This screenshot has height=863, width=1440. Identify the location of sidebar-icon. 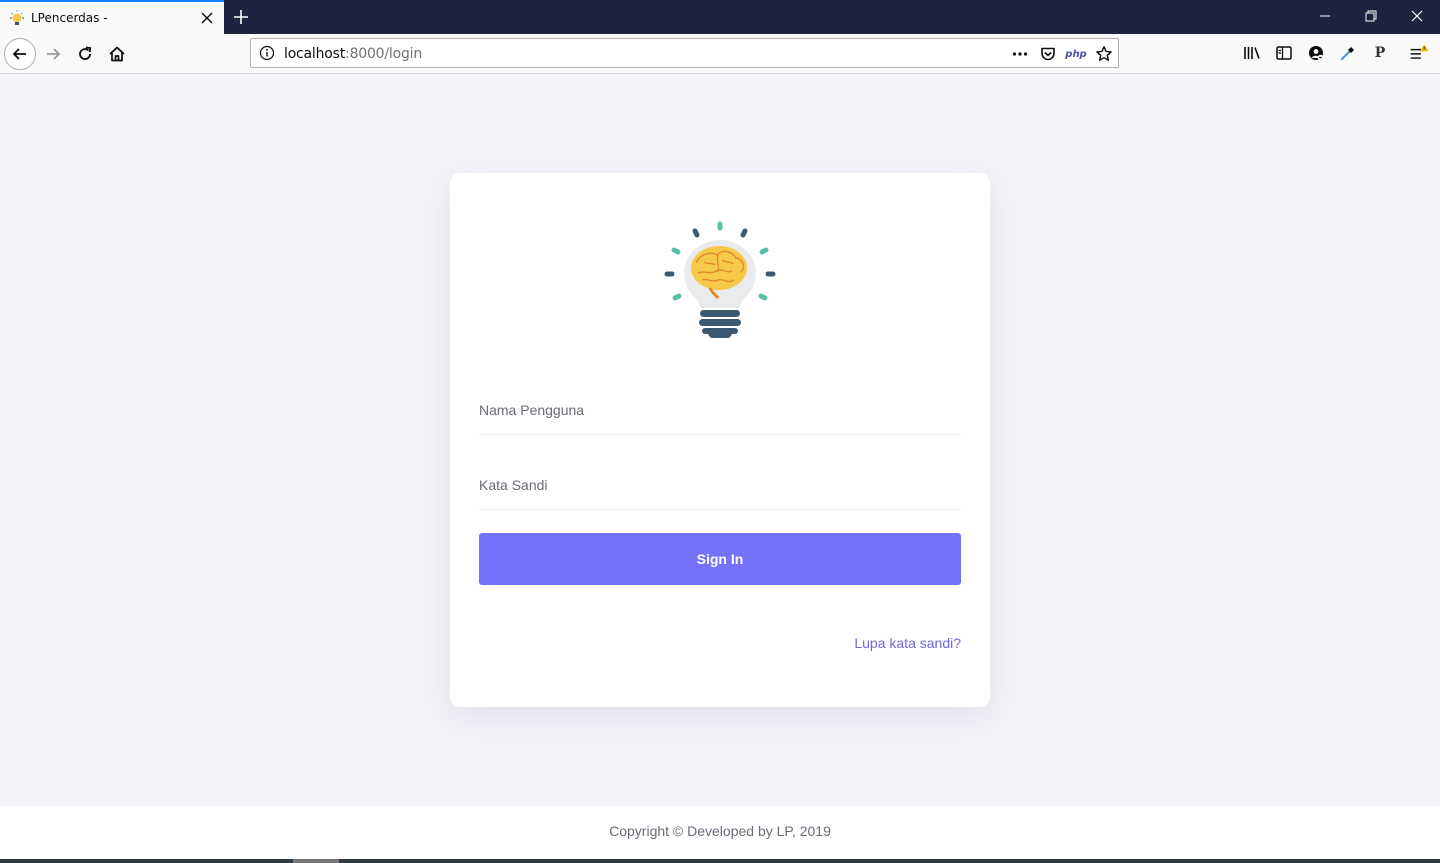
(1284, 53).